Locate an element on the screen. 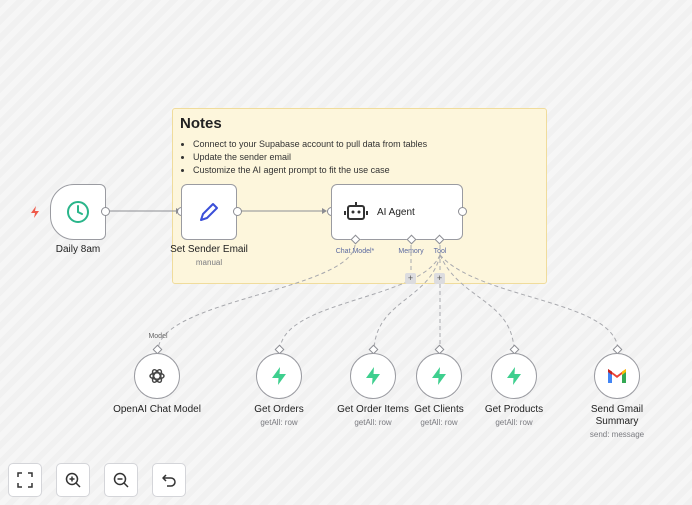 The image size is (692, 505). undo-button is located at coordinates (169, 480).